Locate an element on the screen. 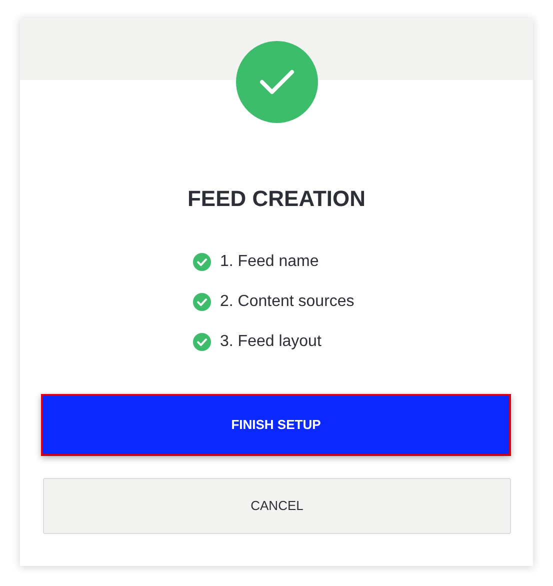 The image size is (553, 586). dialog-title: FEED CREATION is located at coordinates (276, 199).